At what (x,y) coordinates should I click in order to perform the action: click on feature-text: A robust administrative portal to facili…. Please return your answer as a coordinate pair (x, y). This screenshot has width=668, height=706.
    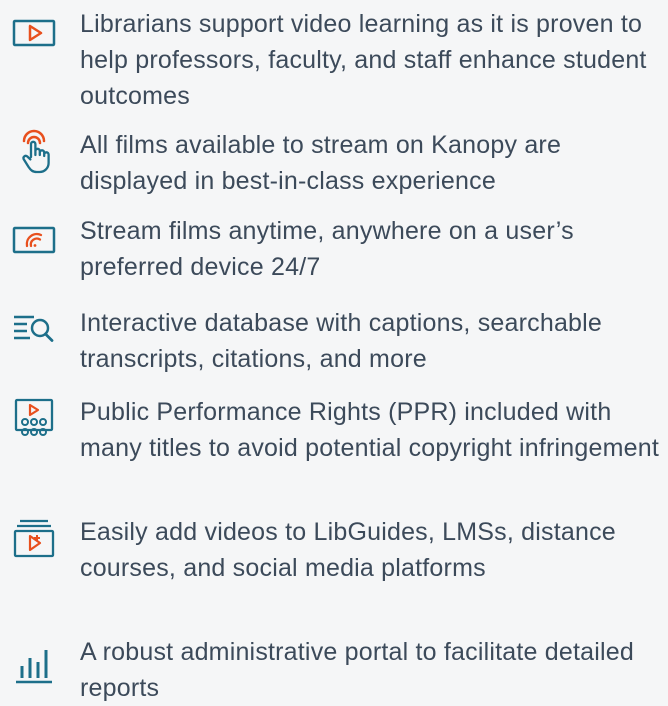
    Looking at the image, I should click on (357, 670).